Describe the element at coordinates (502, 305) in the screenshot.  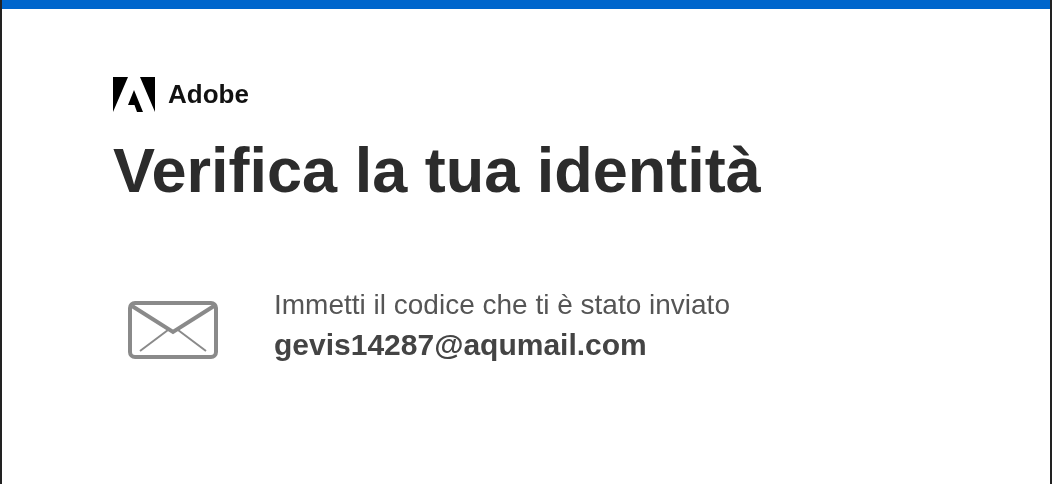
I see `instruction-text: Immetti il codice che ti è stato inviato` at that location.